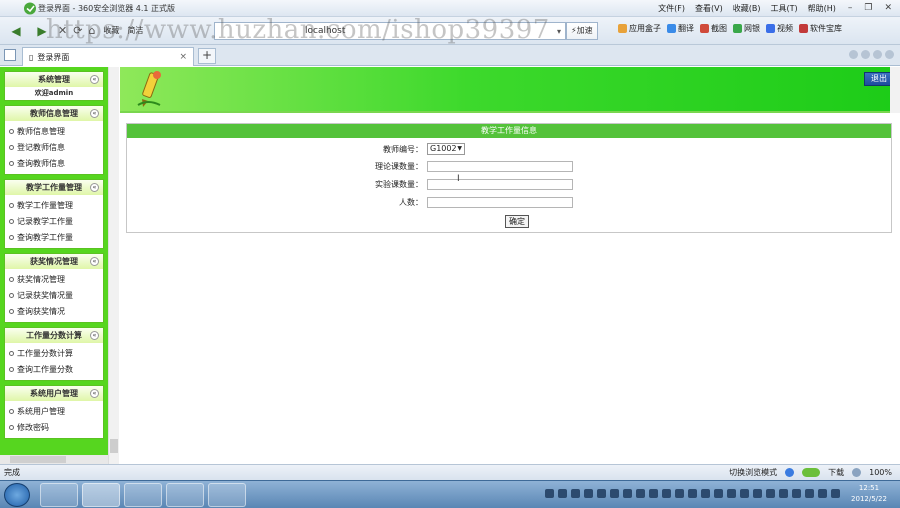 This screenshot has width=900, height=508. Describe the element at coordinates (54, 237) in the screenshot. I see `sidebar-item: 查询教学工作量` at that location.